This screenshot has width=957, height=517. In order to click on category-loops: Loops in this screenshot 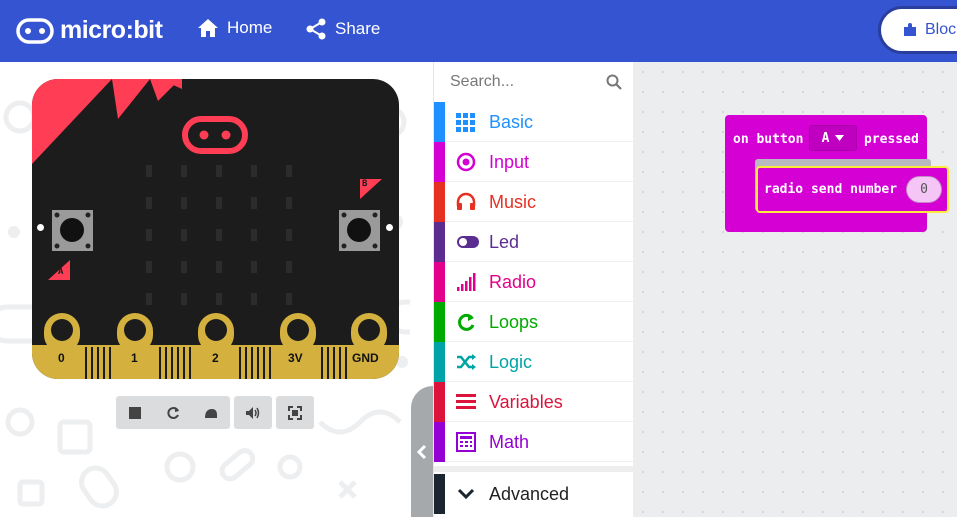, I will do `click(534, 322)`.